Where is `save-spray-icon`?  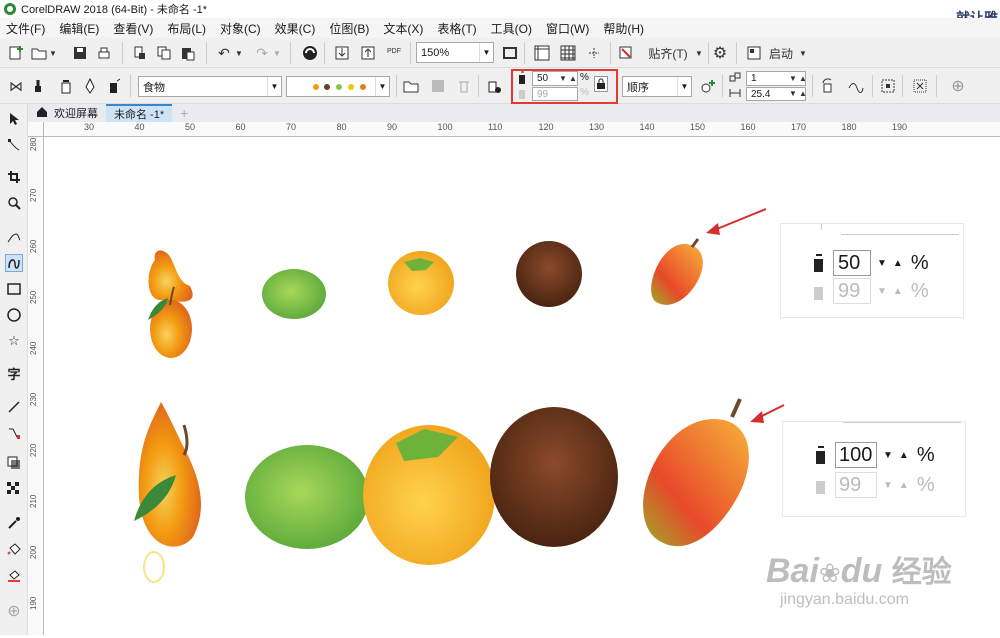
save-spray-icon is located at coordinates (438, 86).